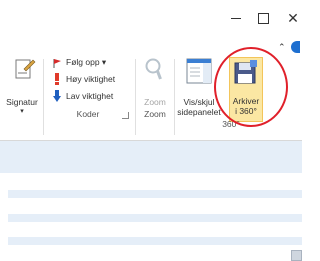 This screenshot has height=261, width=320. Describe the element at coordinates (57, 79) in the screenshot. I see `exclamation-icon` at that location.